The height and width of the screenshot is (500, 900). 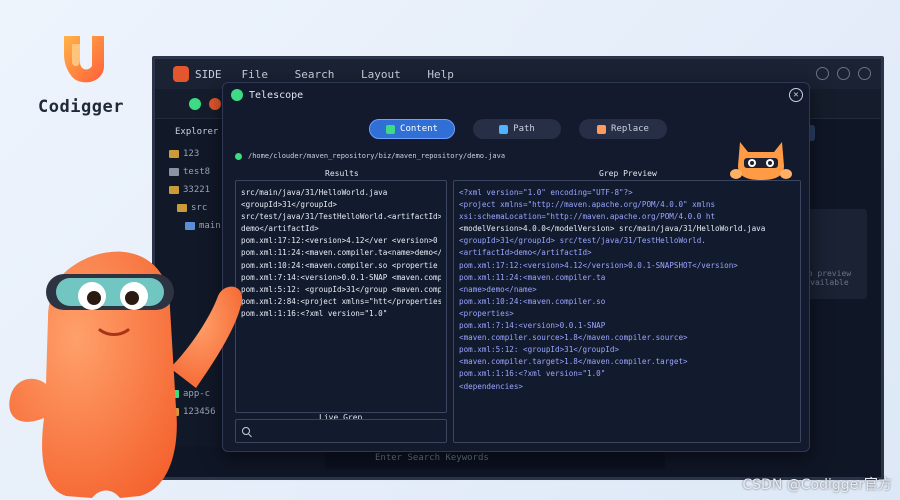 What do you see at coordinates (174, 172) in the screenshot?
I see `file-icon` at bounding box center [174, 172].